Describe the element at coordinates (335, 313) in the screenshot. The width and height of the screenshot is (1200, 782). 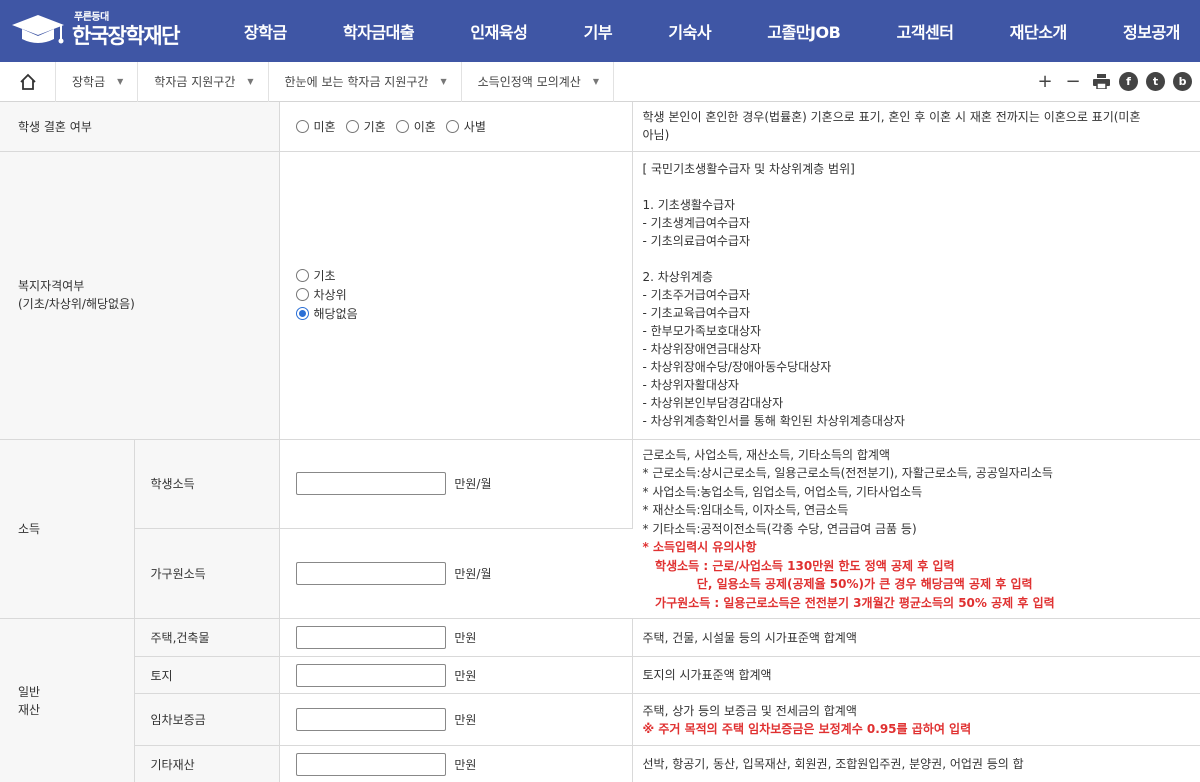
I see `radio-label: 해당없음` at that location.